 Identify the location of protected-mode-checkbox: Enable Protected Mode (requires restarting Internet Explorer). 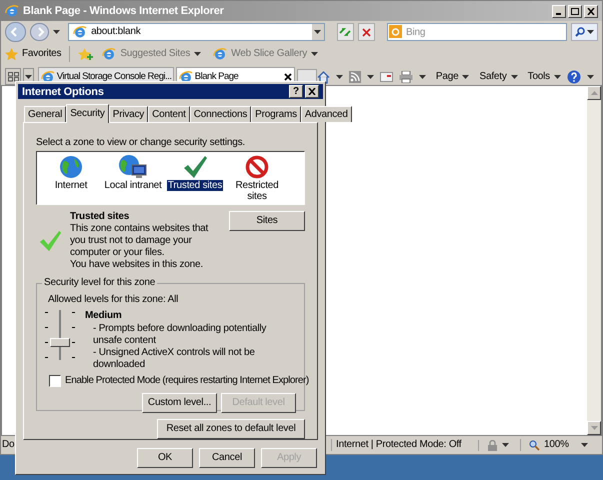
(177, 381).